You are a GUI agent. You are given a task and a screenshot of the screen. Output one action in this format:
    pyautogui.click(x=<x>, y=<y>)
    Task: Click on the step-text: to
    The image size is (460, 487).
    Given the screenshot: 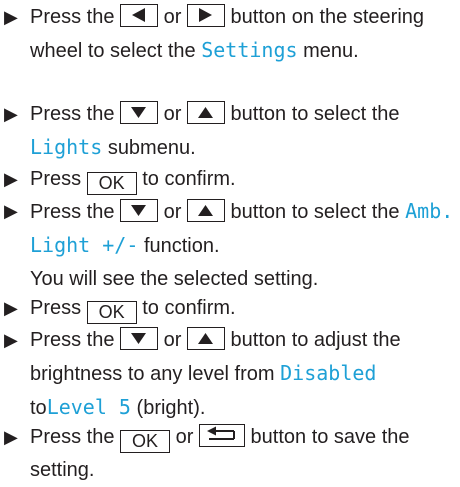 What is the action you would take?
    pyautogui.click(x=38, y=408)
    